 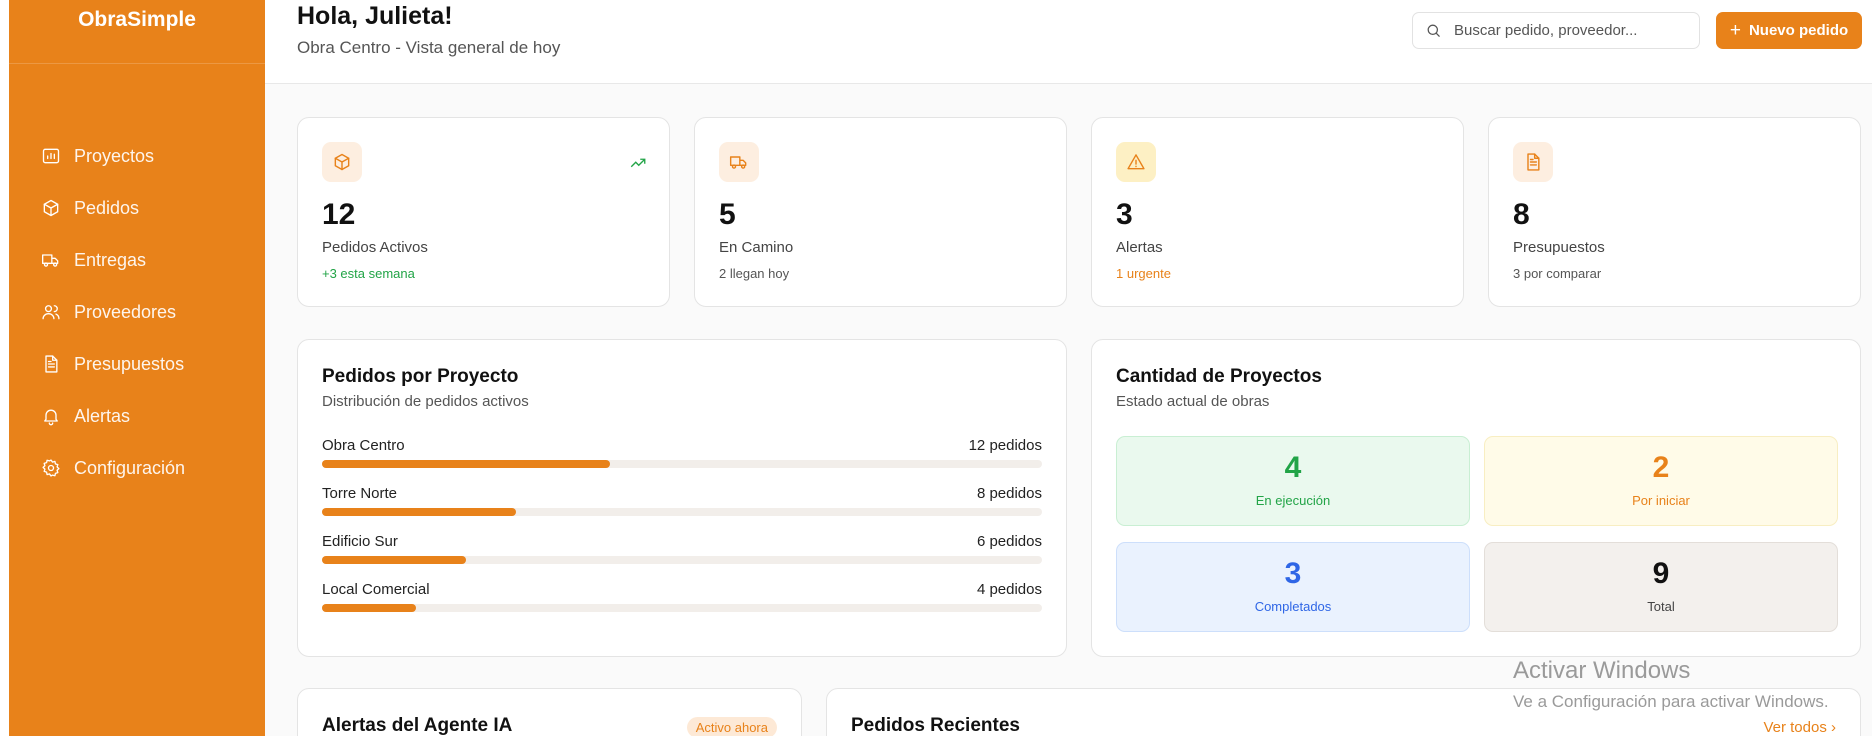 What do you see at coordinates (1559, 247) in the screenshot?
I see `stat-label: Presupuestos` at bounding box center [1559, 247].